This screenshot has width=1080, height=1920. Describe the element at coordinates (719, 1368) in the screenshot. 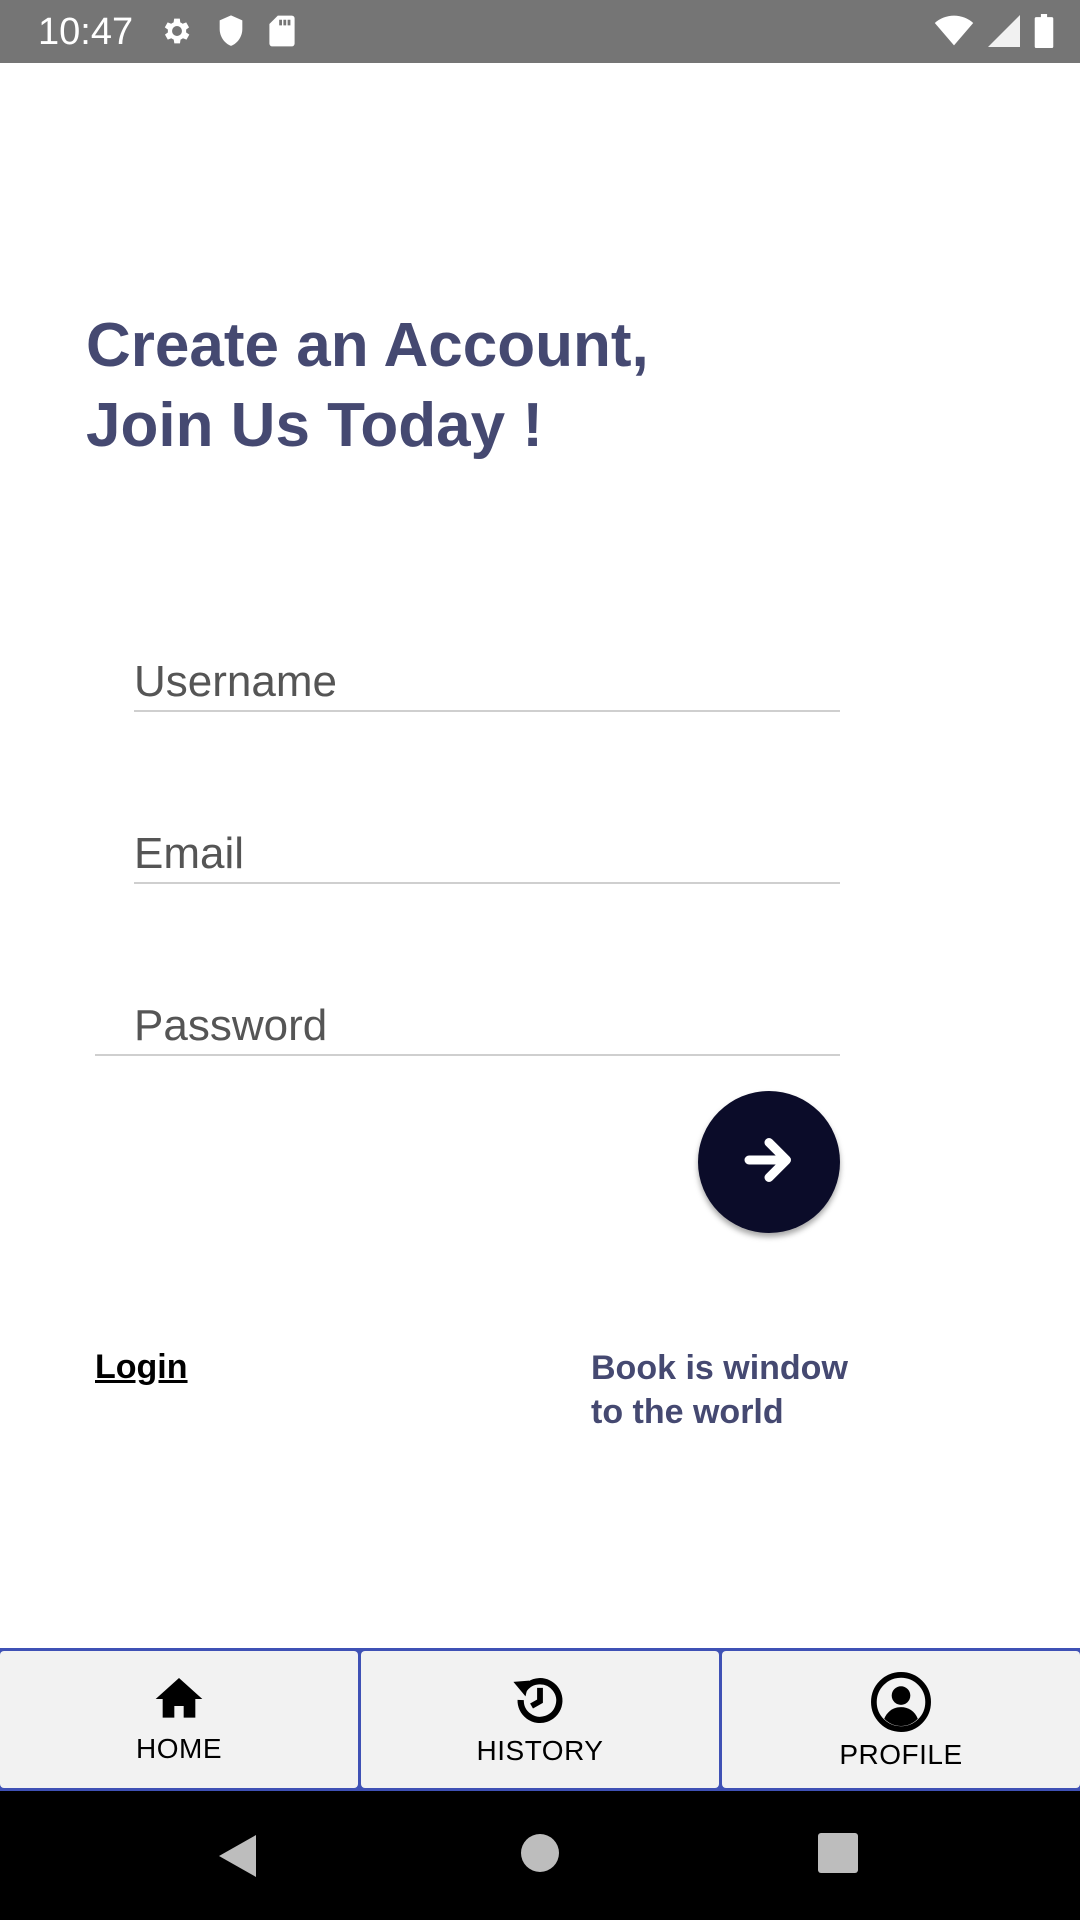

I see `tagline-line-1: Book is window` at that location.